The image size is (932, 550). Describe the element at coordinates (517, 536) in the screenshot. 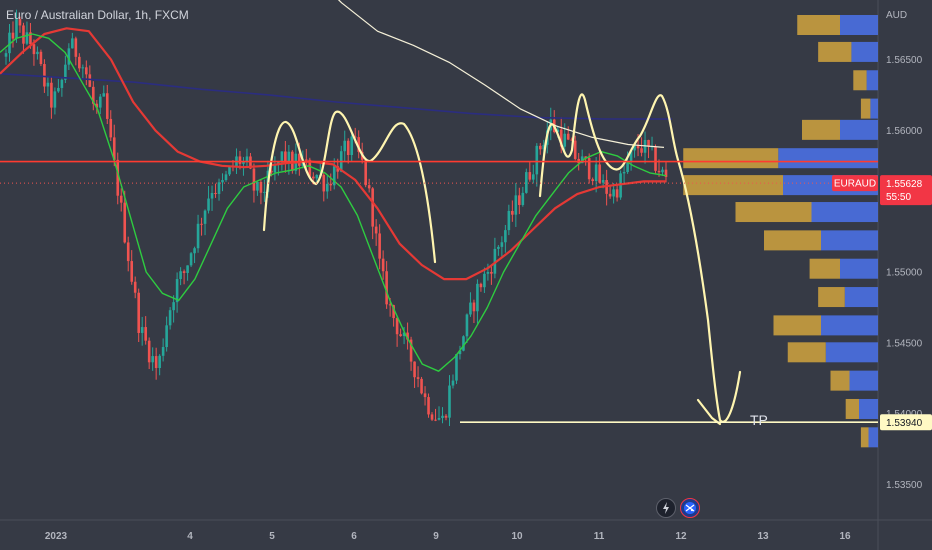

I see `date-tick-label: 10` at that location.